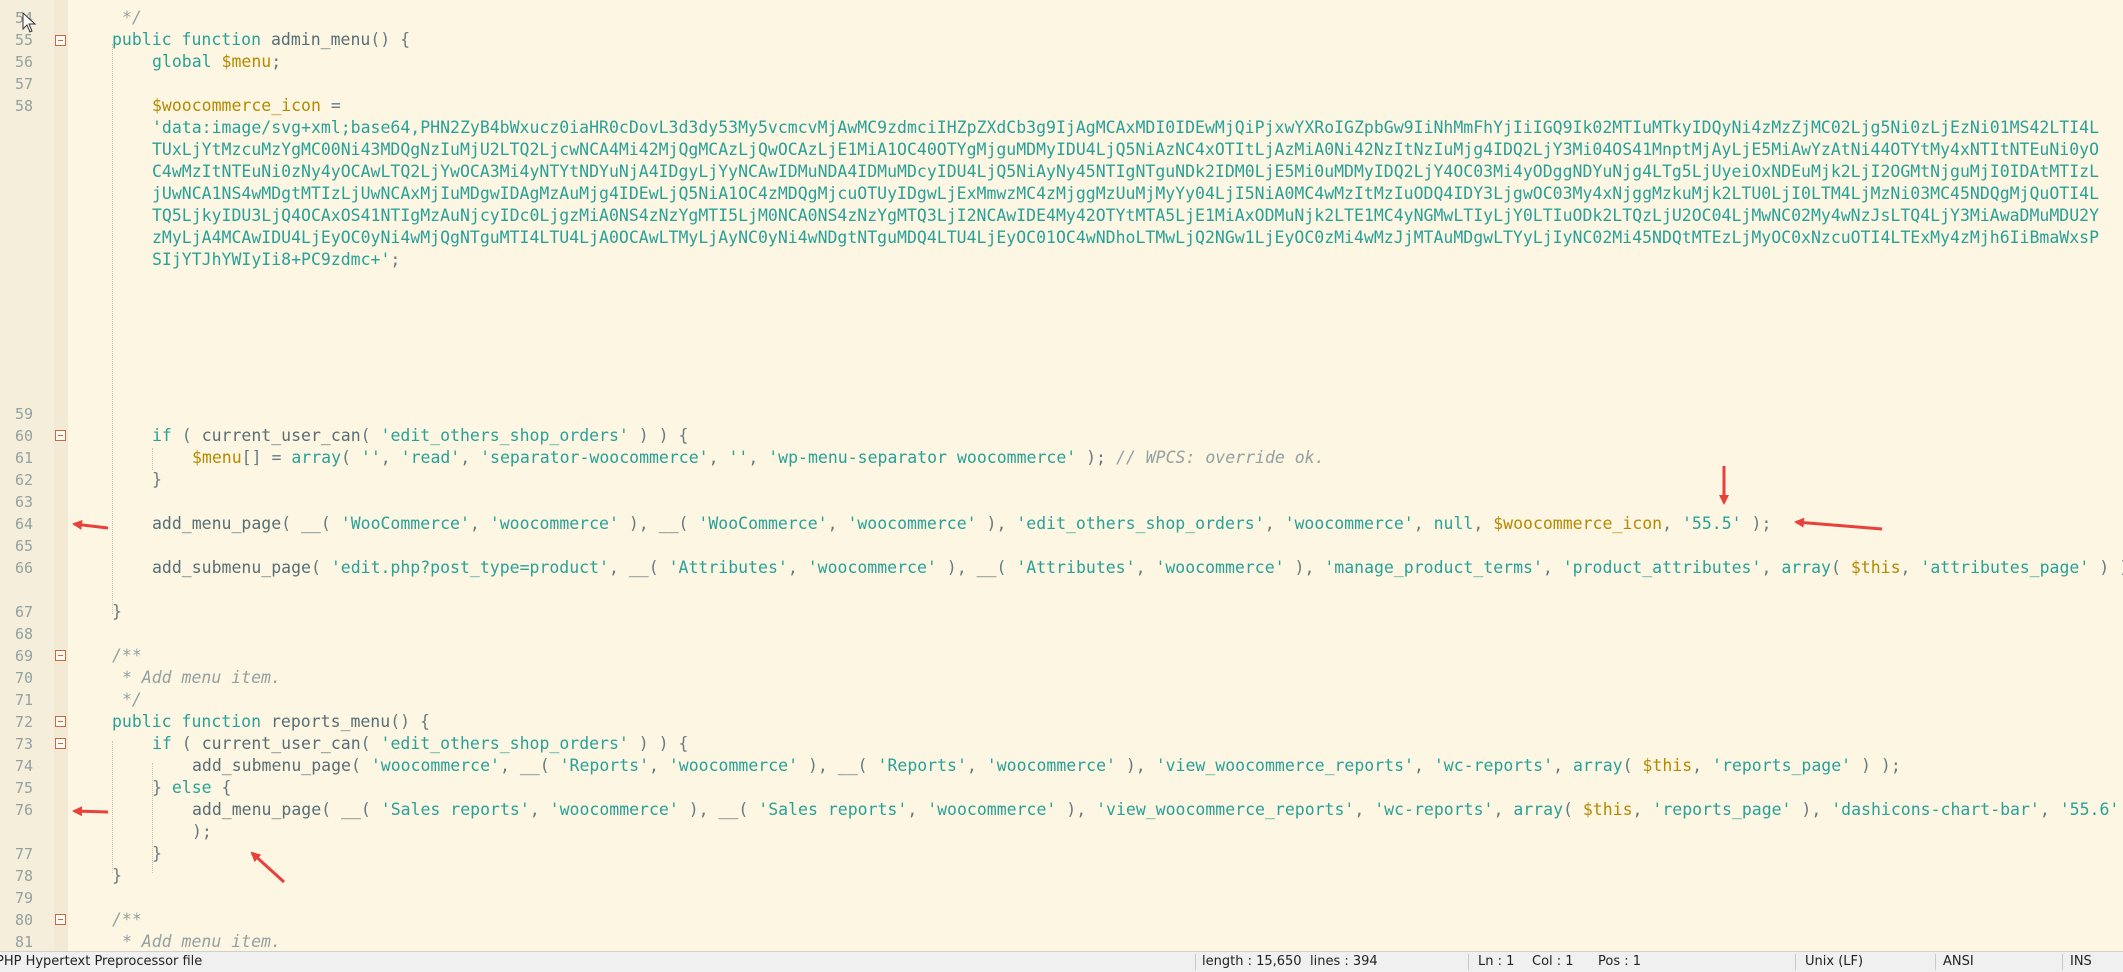 This screenshot has width=2123, height=972. What do you see at coordinates (231, 567) in the screenshot?
I see `function-name: add_submenu_page` at bounding box center [231, 567].